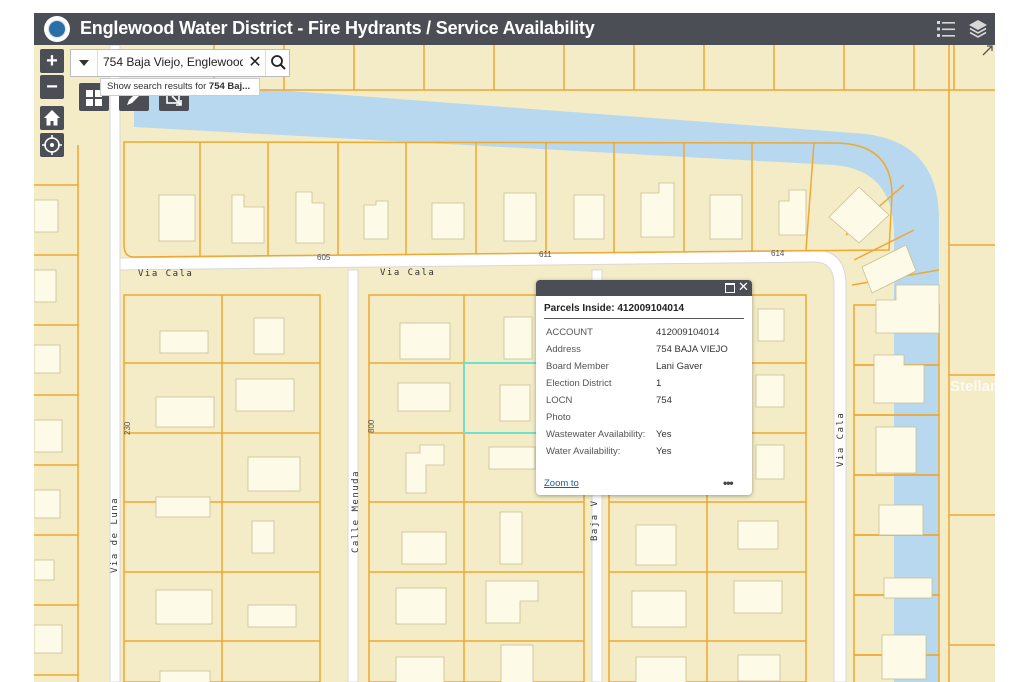  Describe the element at coordinates (730, 288) in the screenshot. I see `maximize-icon` at that location.